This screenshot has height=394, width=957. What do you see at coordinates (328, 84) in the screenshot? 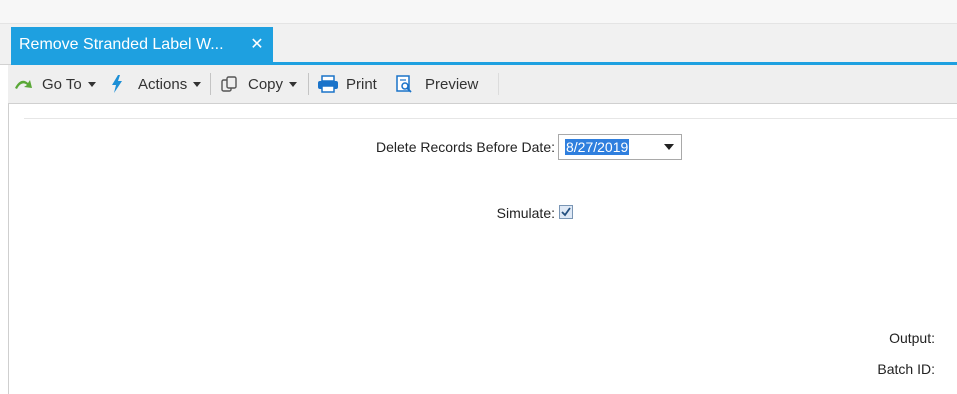
I see `printer-icon` at bounding box center [328, 84].